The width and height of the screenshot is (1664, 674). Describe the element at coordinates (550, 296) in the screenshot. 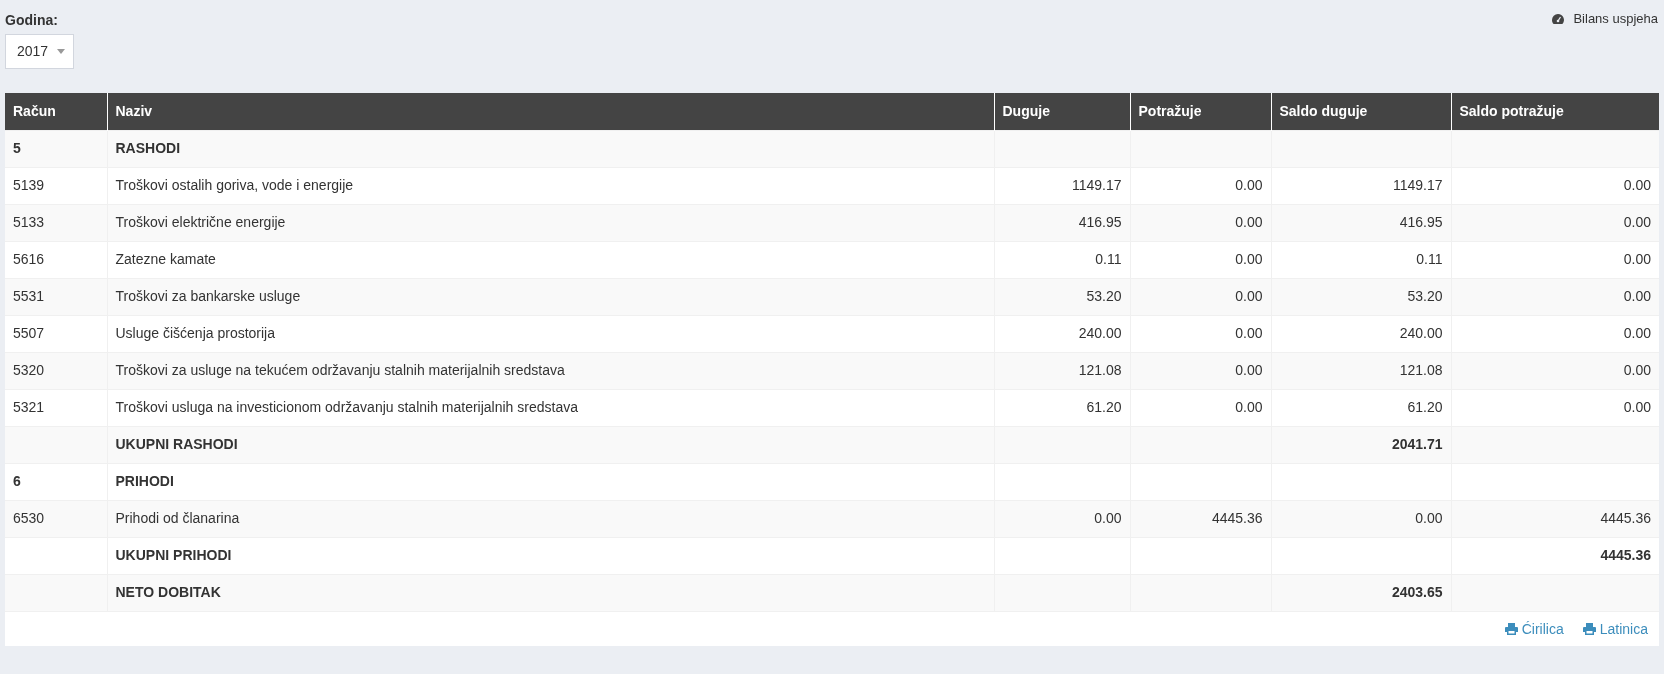

I see `table-cell: Troškovi za bankarske usluge` at that location.